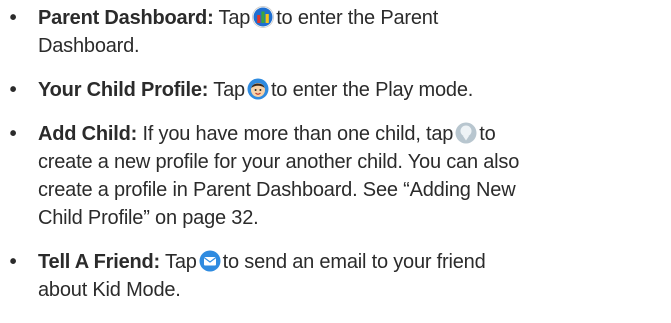  I want to click on email-icon, so click(210, 261).